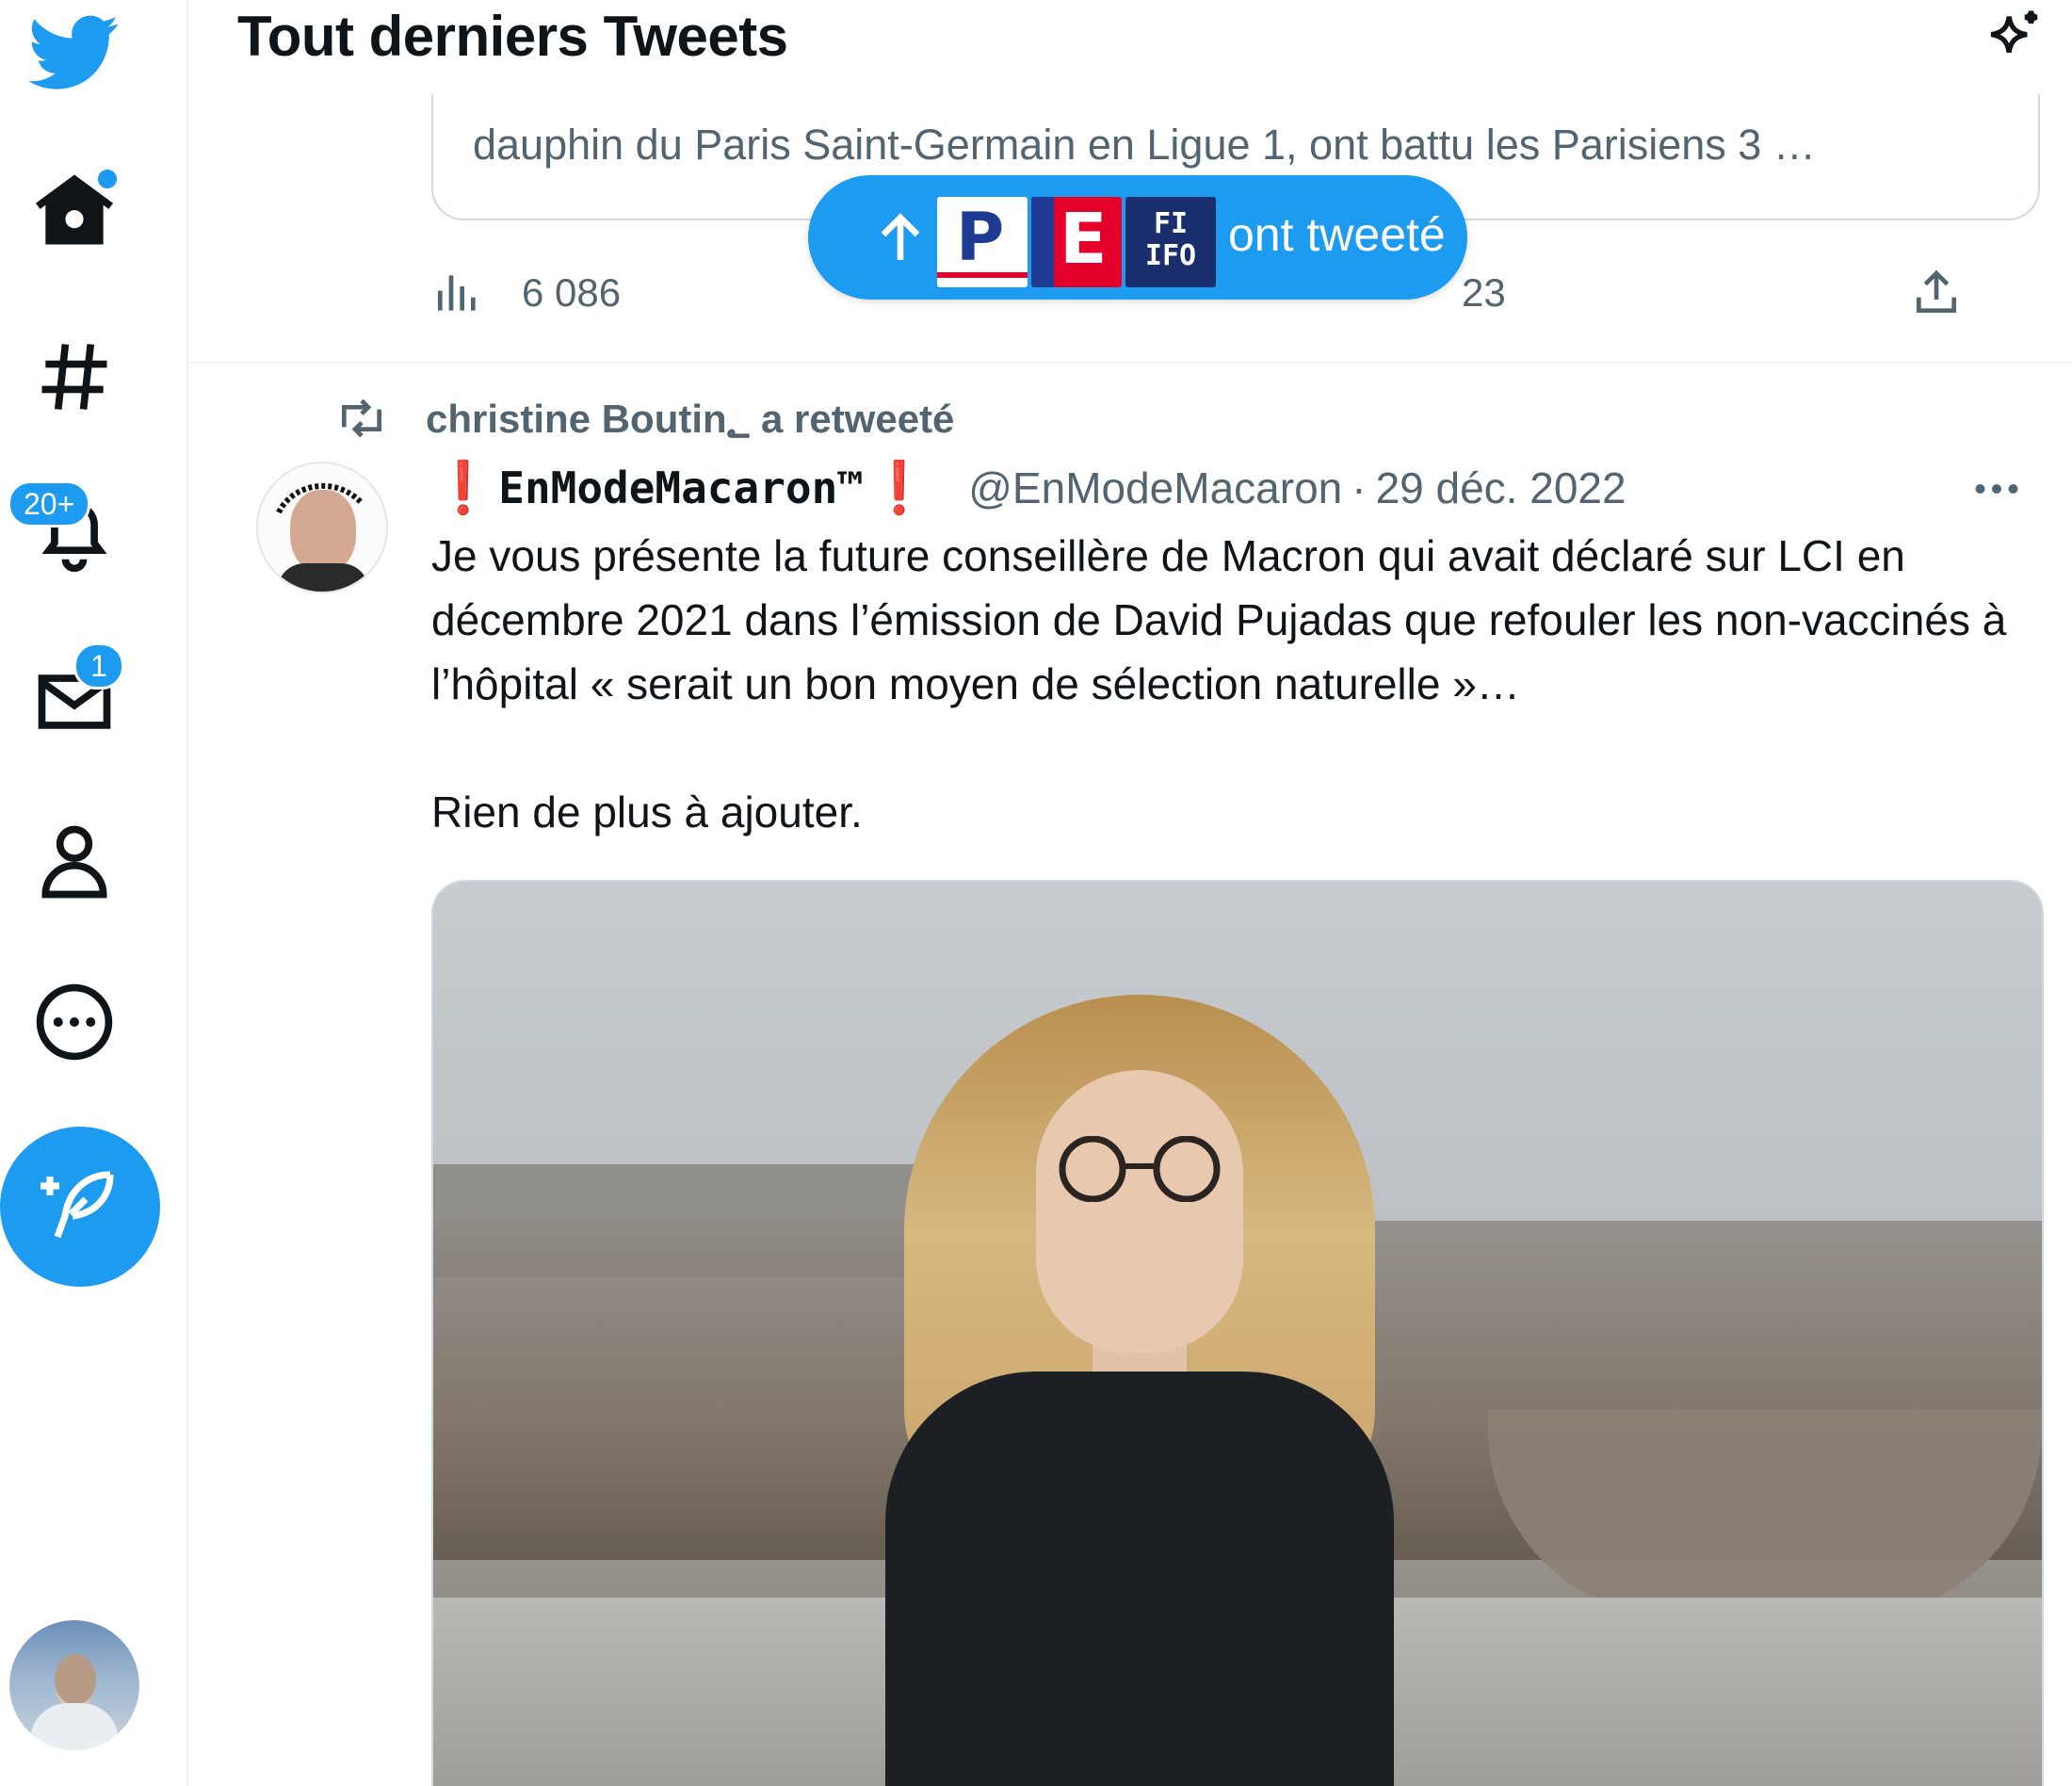  I want to click on avatar-shirt-shape, so click(74, 1726).